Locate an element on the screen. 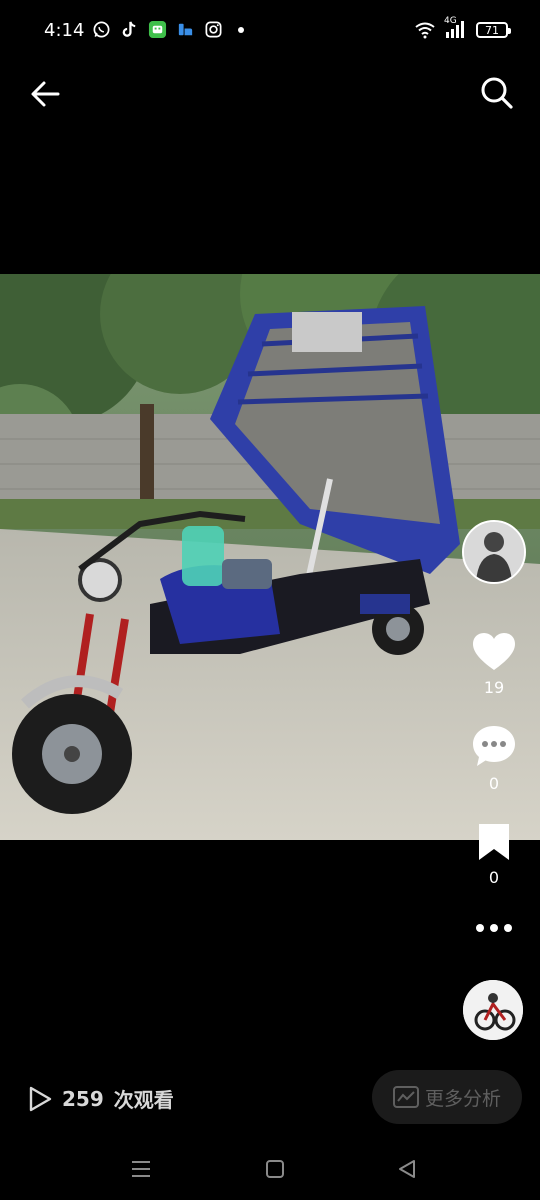 This screenshot has width=540, height=1200. comment-count: 0 is located at coordinates (494, 783).